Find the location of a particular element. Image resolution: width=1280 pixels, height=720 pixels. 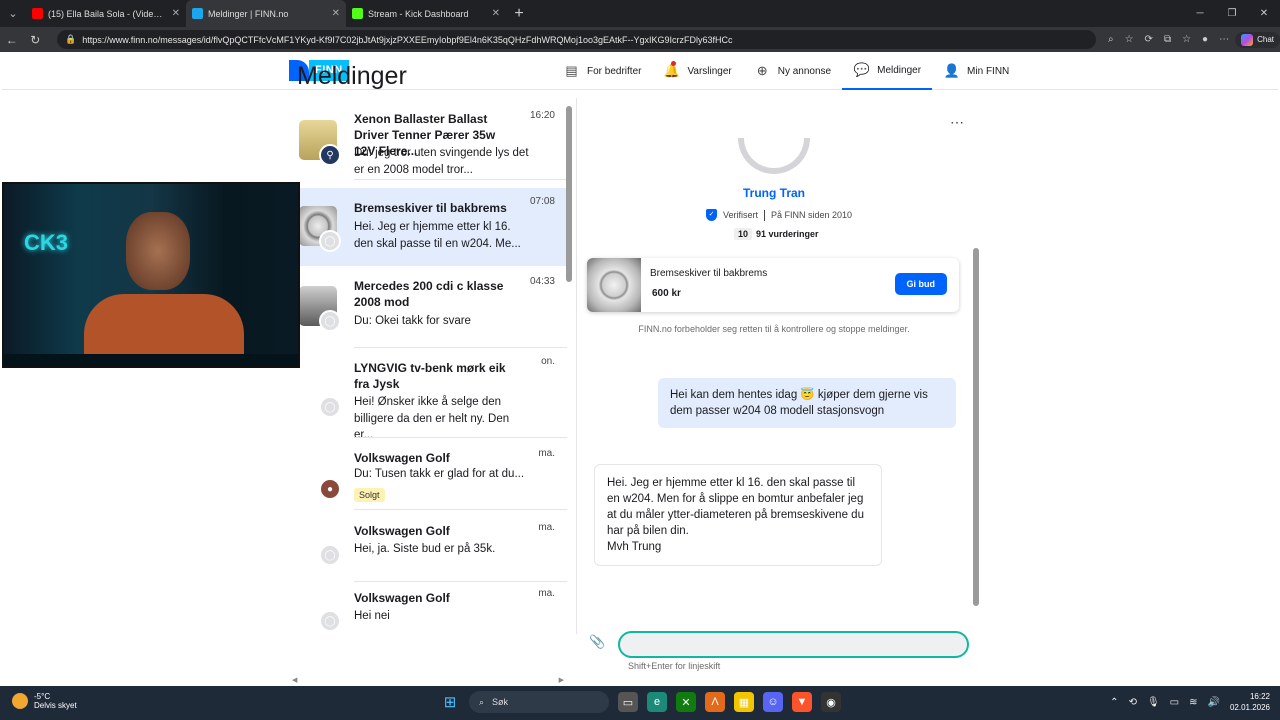

attachment-icon: 📎 is located at coordinates (597, 642).